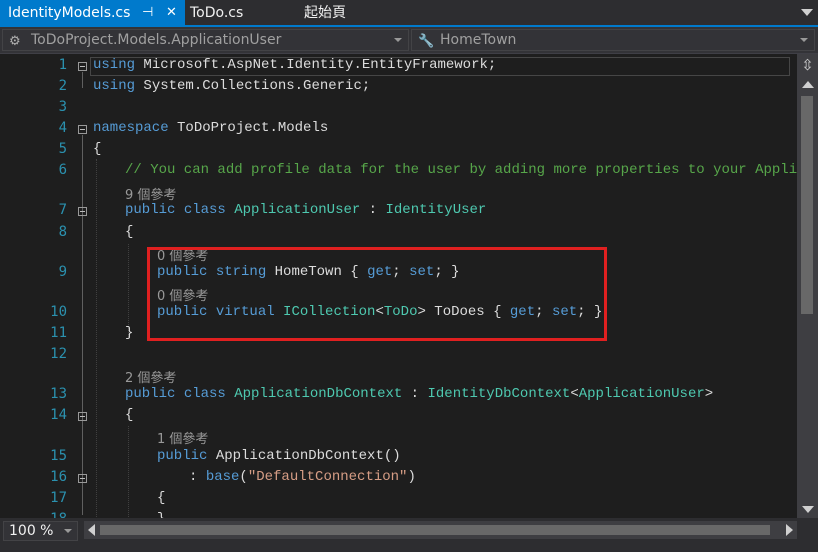 Image resolution: width=818 pixels, height=552 pixels. I want to click on string-literal: "DefaultConnection", so click(327, 477).